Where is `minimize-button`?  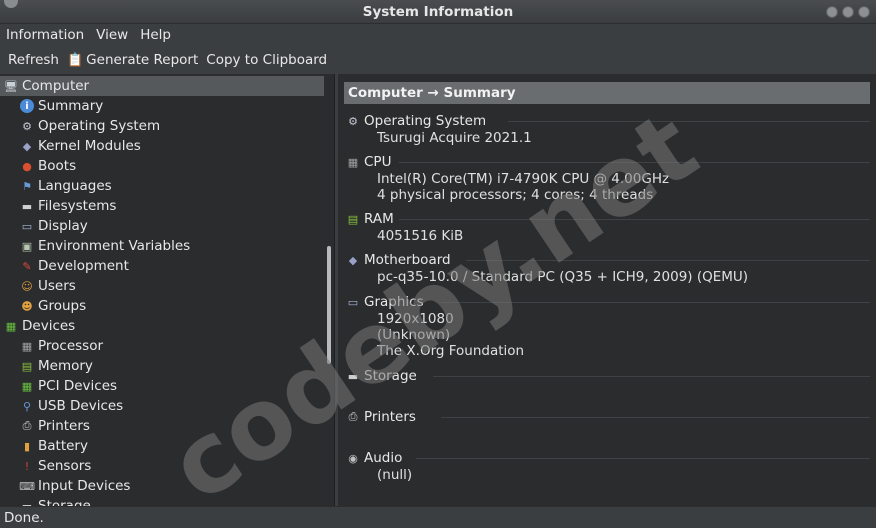 minimize-button is located at coordinates (832, 12).